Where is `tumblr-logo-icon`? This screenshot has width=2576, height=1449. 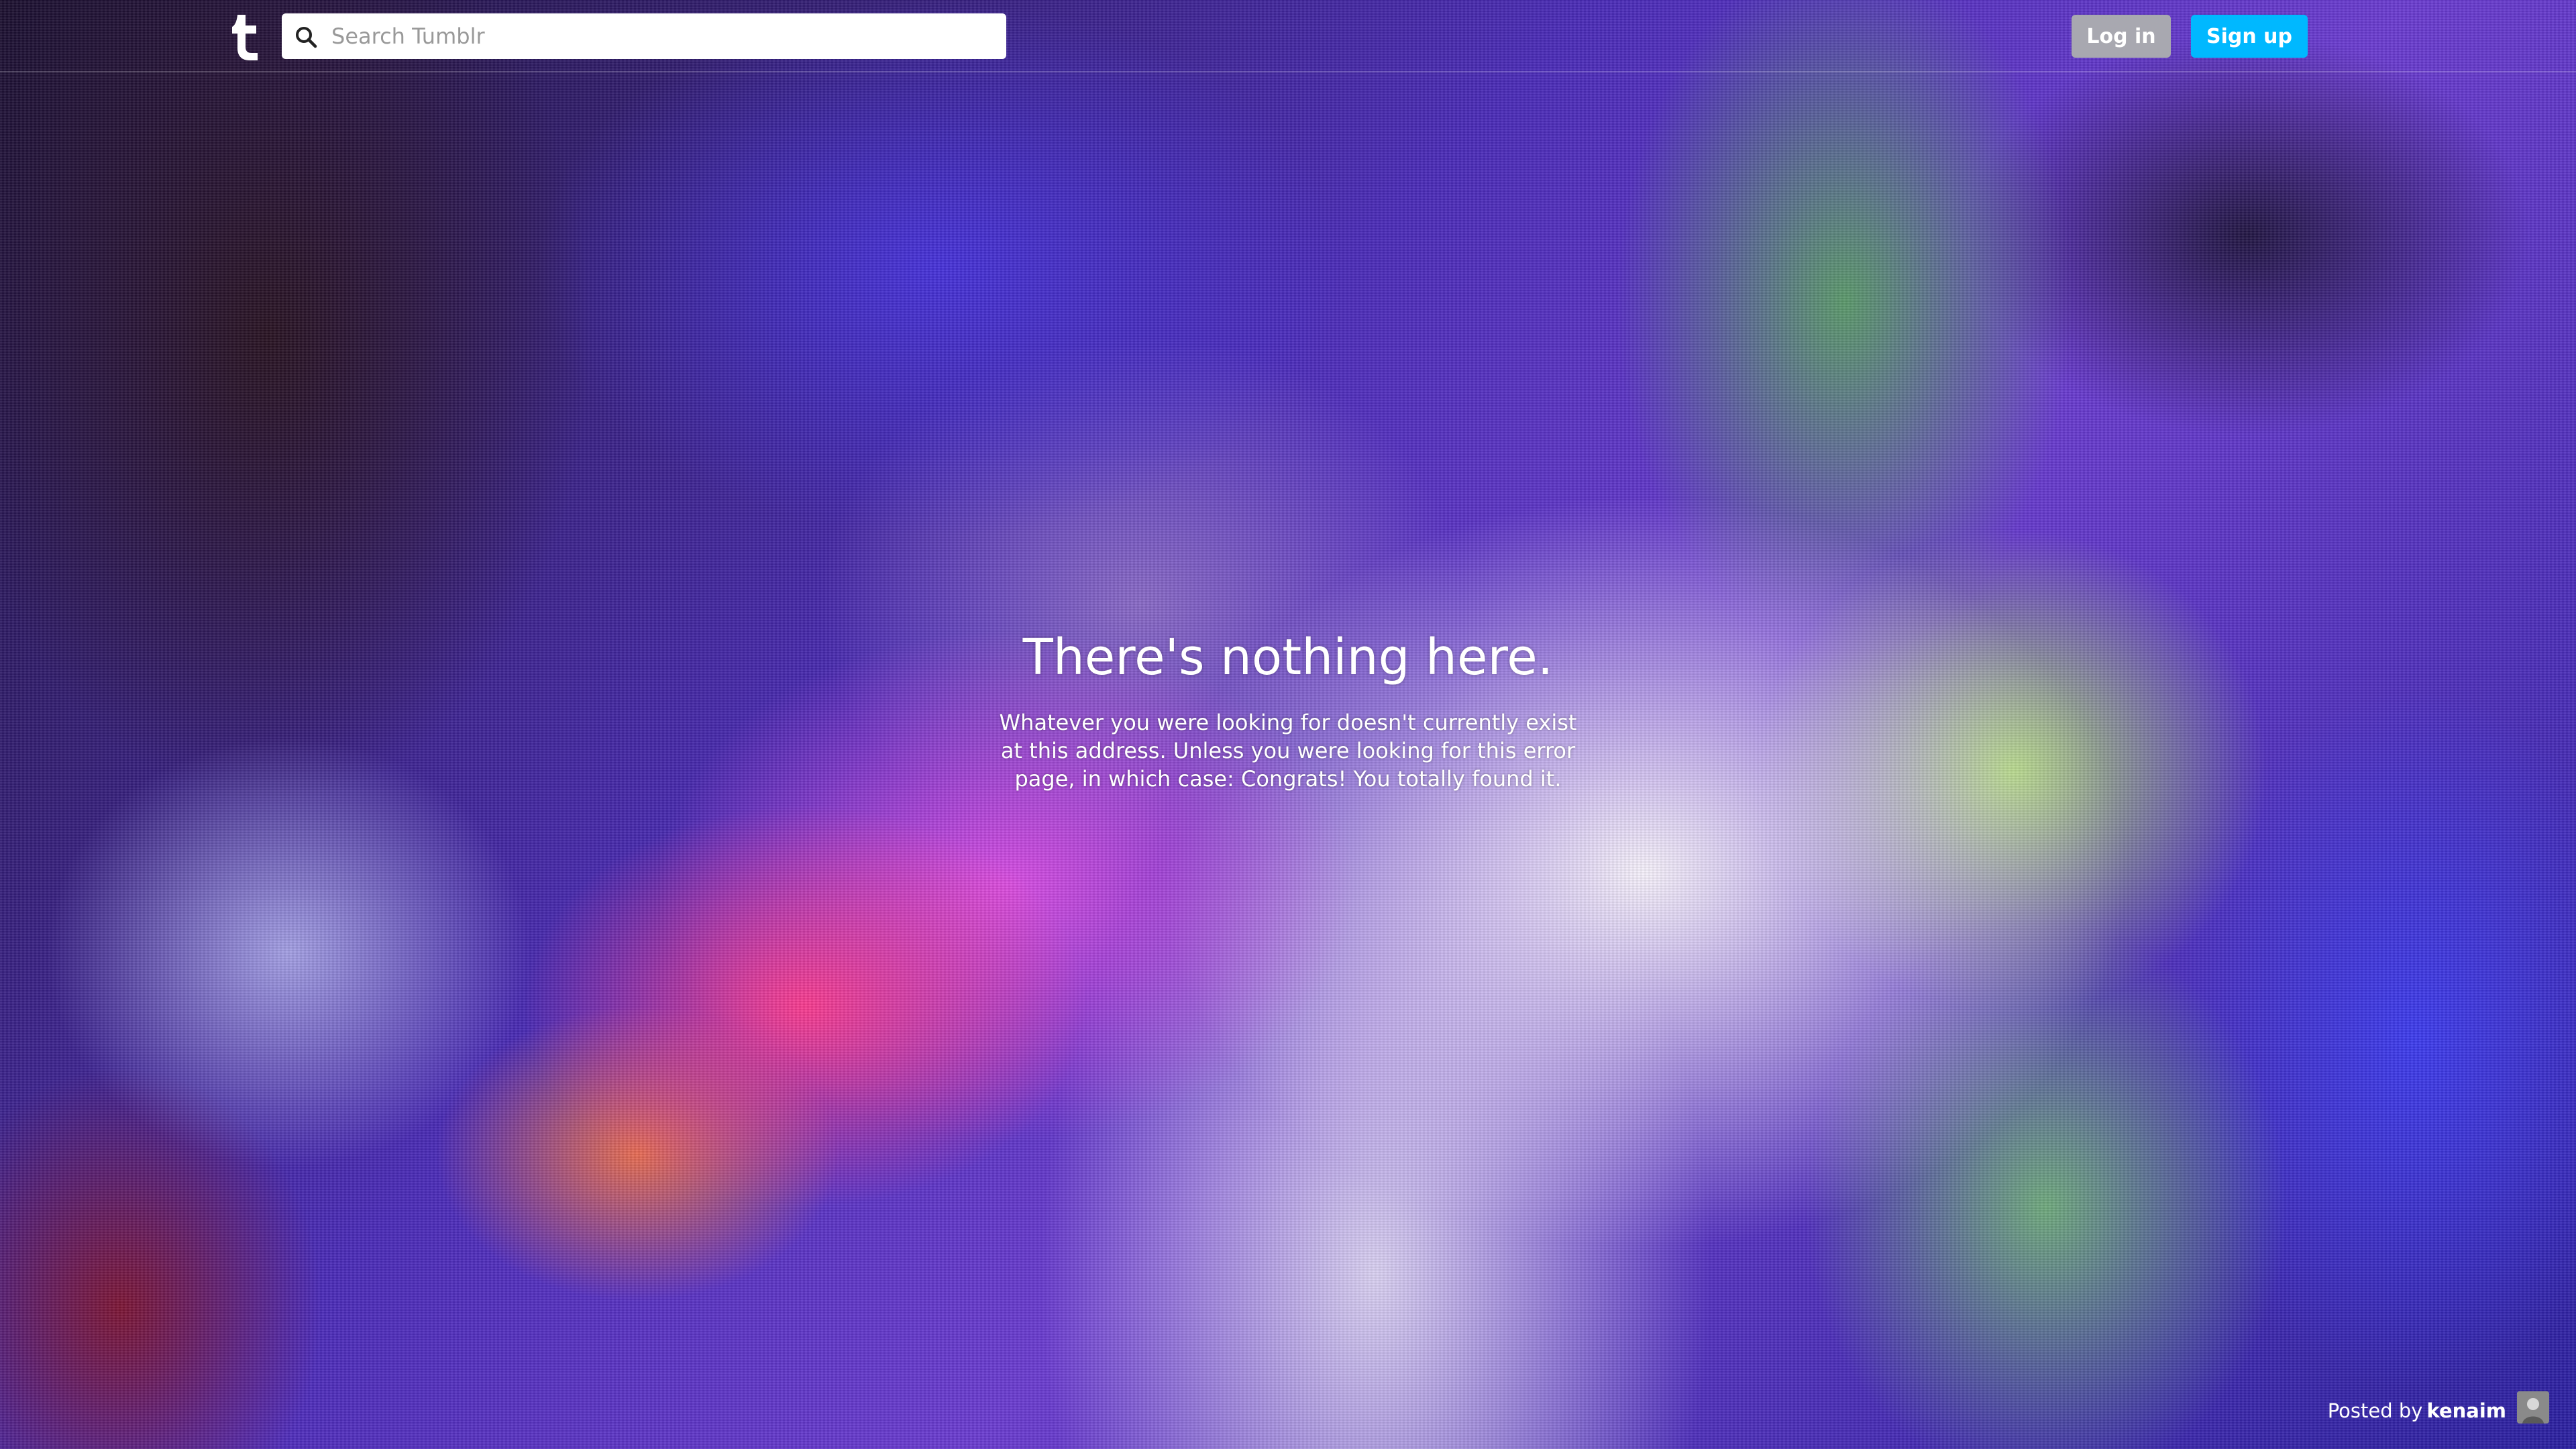
tumblr-logo-icon is located at coordinates (245, 37).